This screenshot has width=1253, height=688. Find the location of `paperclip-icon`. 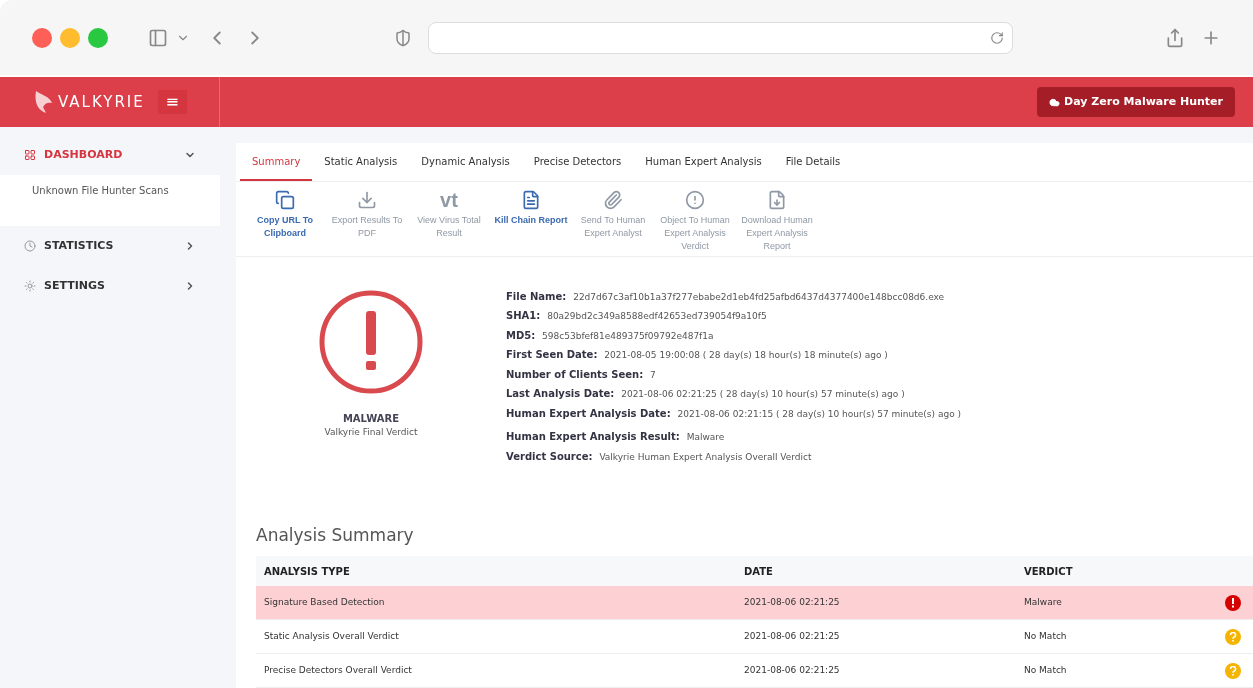

paperclip-icon is located at coordinates (613, 200).